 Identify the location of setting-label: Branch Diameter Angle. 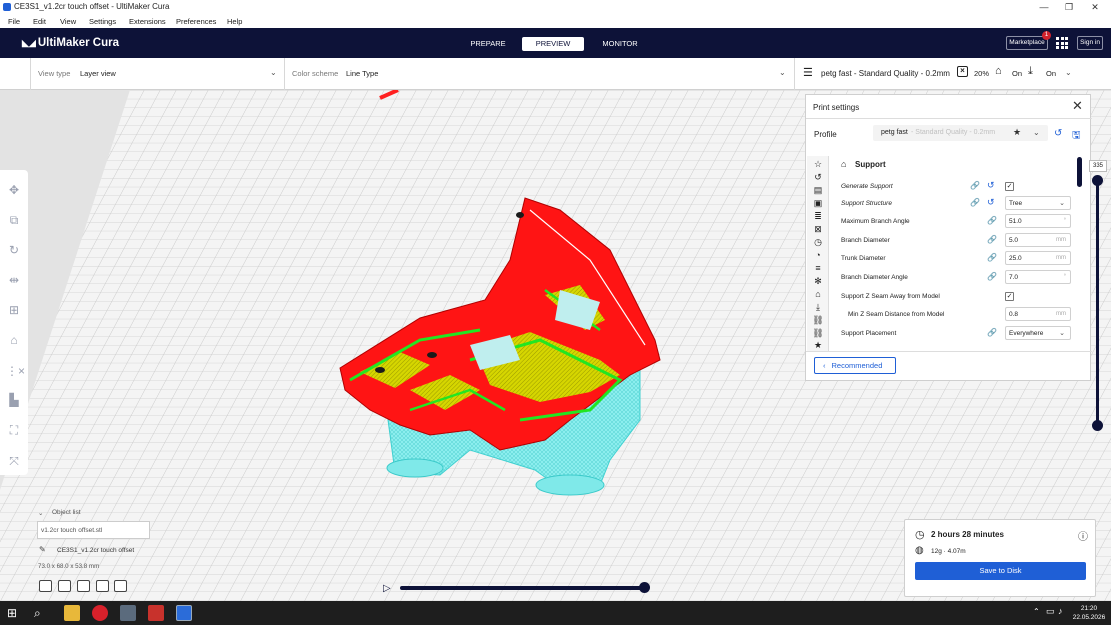
(874, 277).